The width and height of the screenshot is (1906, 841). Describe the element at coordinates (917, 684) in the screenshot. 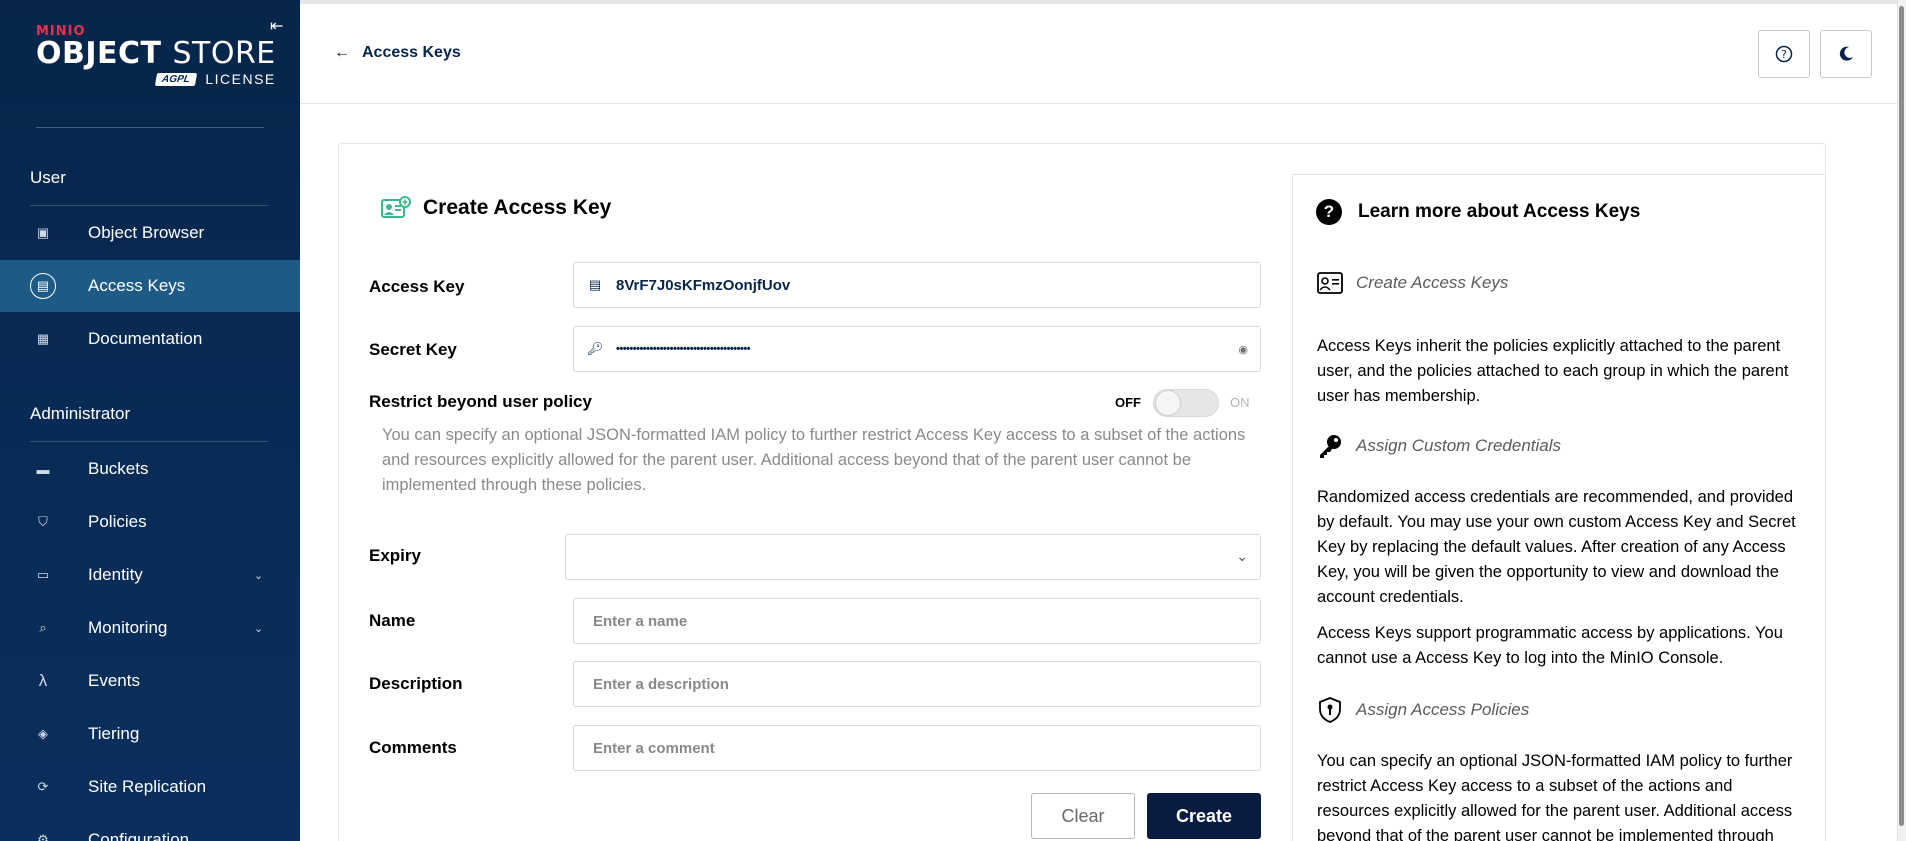

I see `description-field: Enter a description` at that location.